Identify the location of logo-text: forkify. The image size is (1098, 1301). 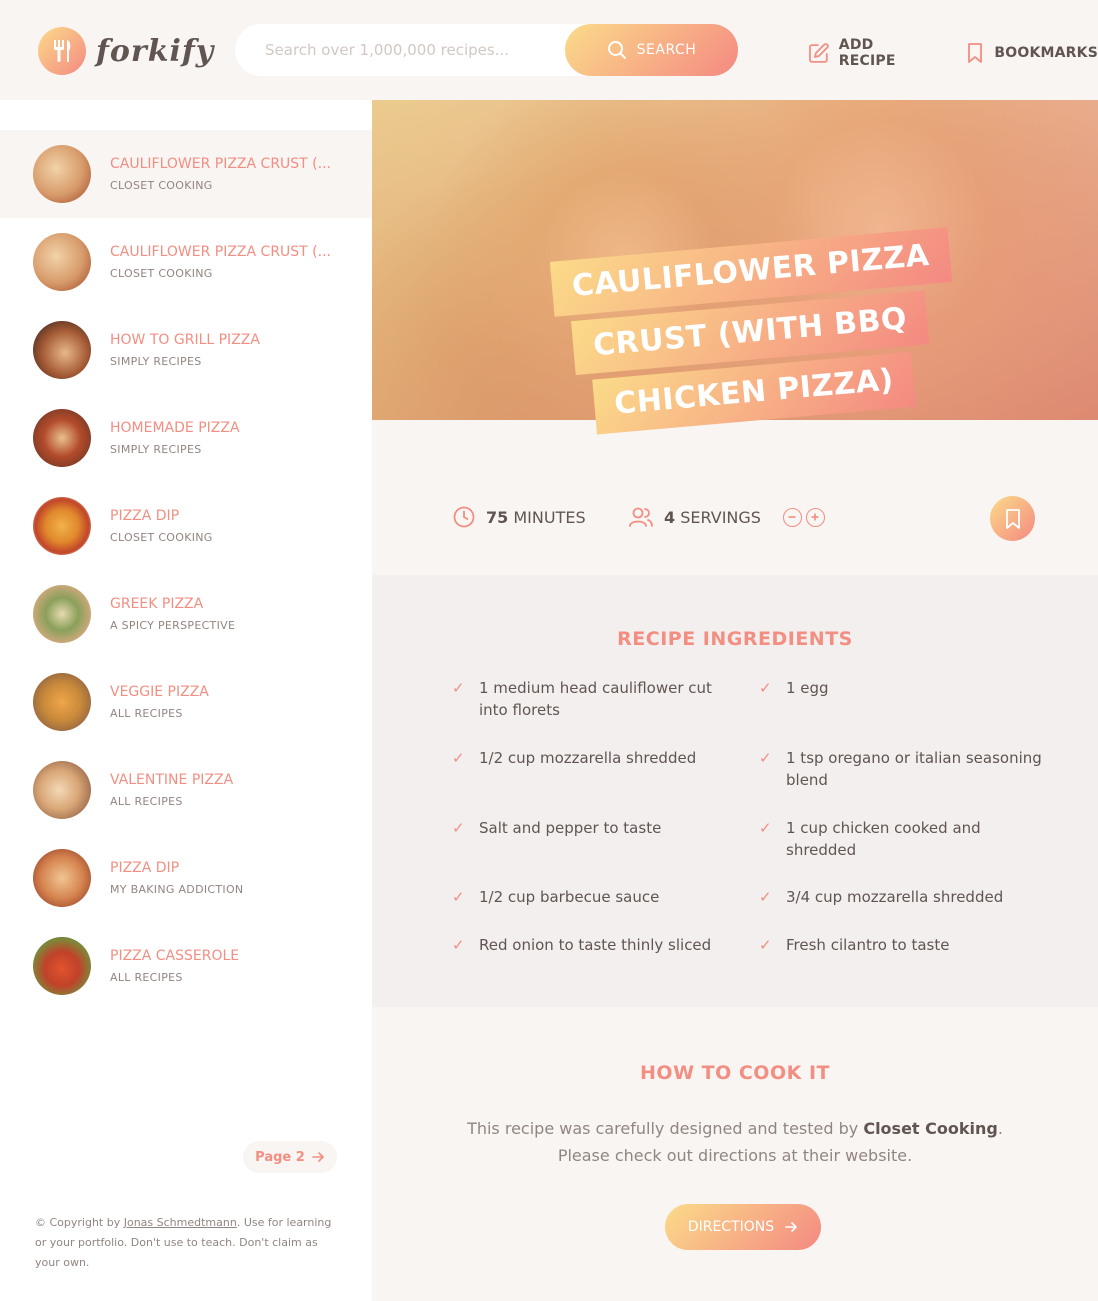
(155, 51).